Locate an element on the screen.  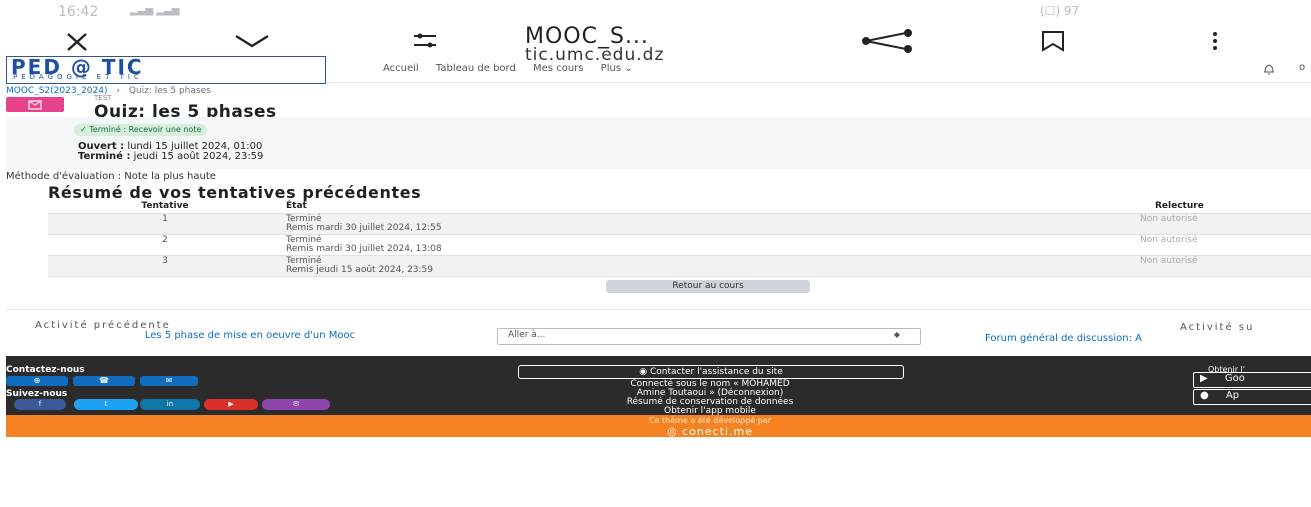
nav-item-my-courses: Mes cours is located at coordinates (558, 68).